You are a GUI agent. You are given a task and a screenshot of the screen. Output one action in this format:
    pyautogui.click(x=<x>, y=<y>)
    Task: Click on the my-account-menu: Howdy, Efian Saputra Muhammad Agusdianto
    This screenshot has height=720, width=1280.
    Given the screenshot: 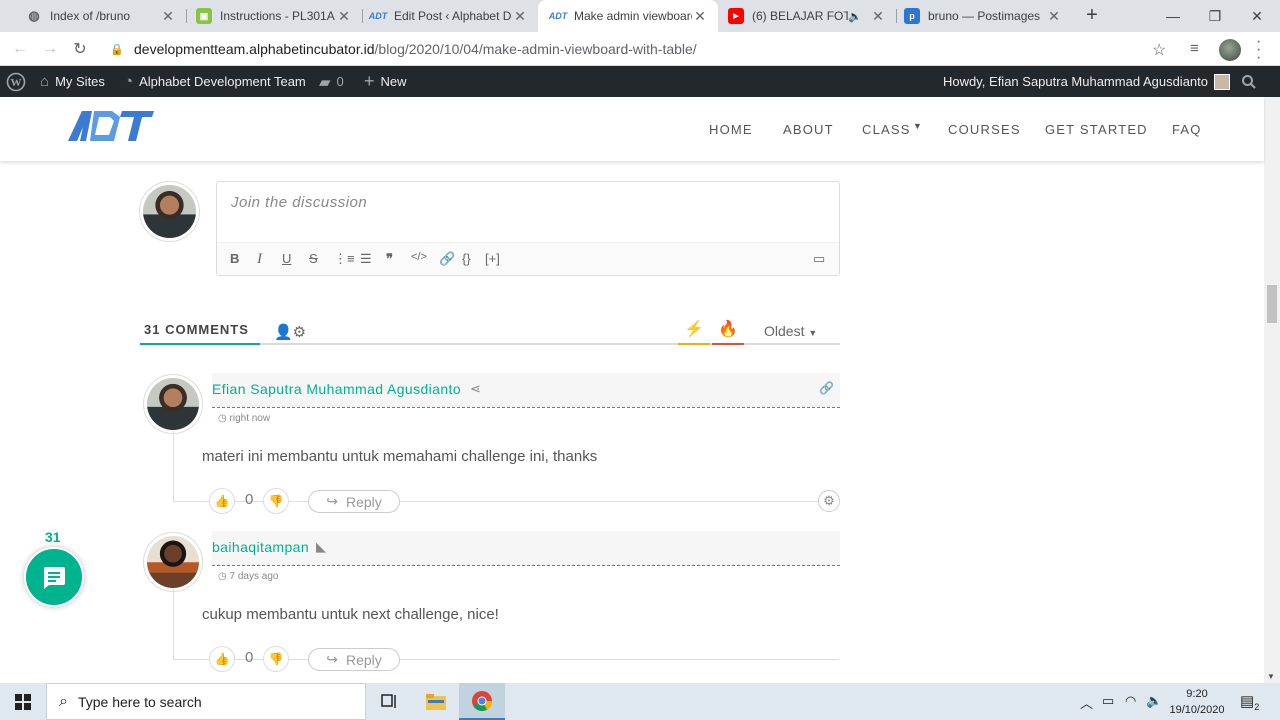 What is the action you would take?
    pyautogui.click(x=1086, y=81)
    